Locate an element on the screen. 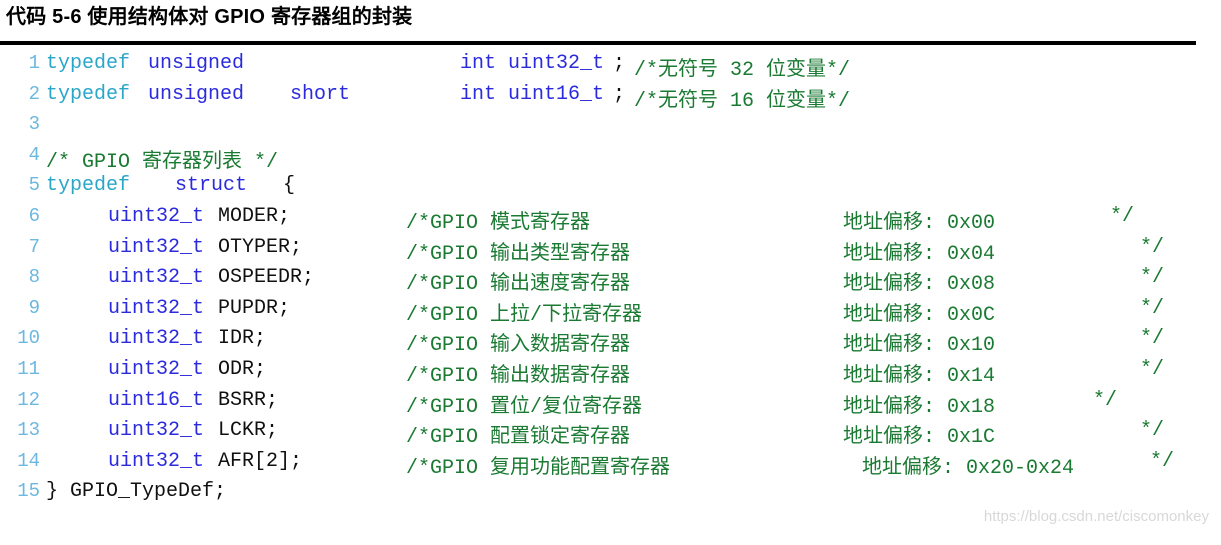 The height and width of the screenshot is (545, 1221). line-number: 10 is located at coordinates (28, 338).